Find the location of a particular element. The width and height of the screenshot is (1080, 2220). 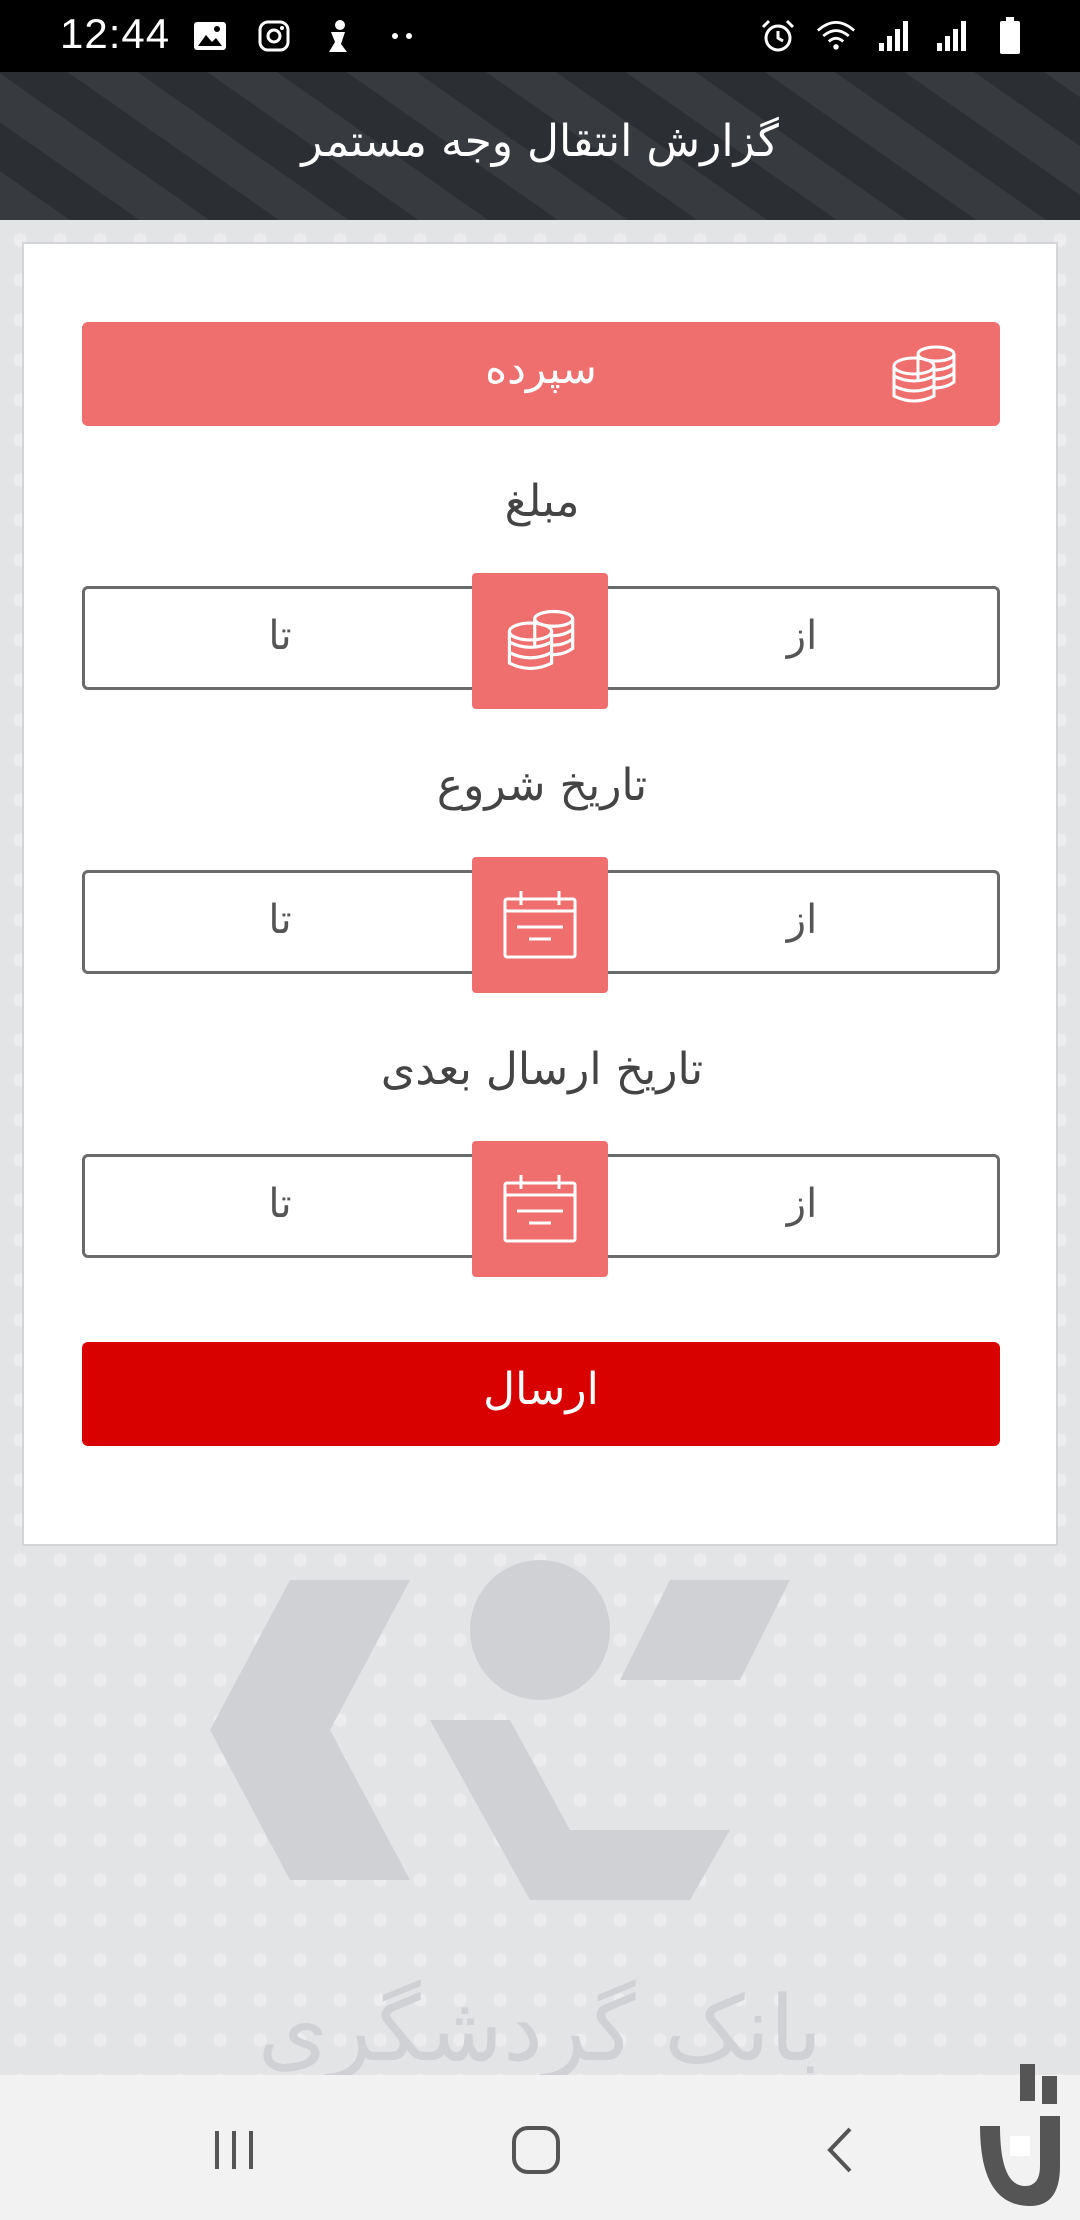

back-icon is located at coordinates (840, 2150).